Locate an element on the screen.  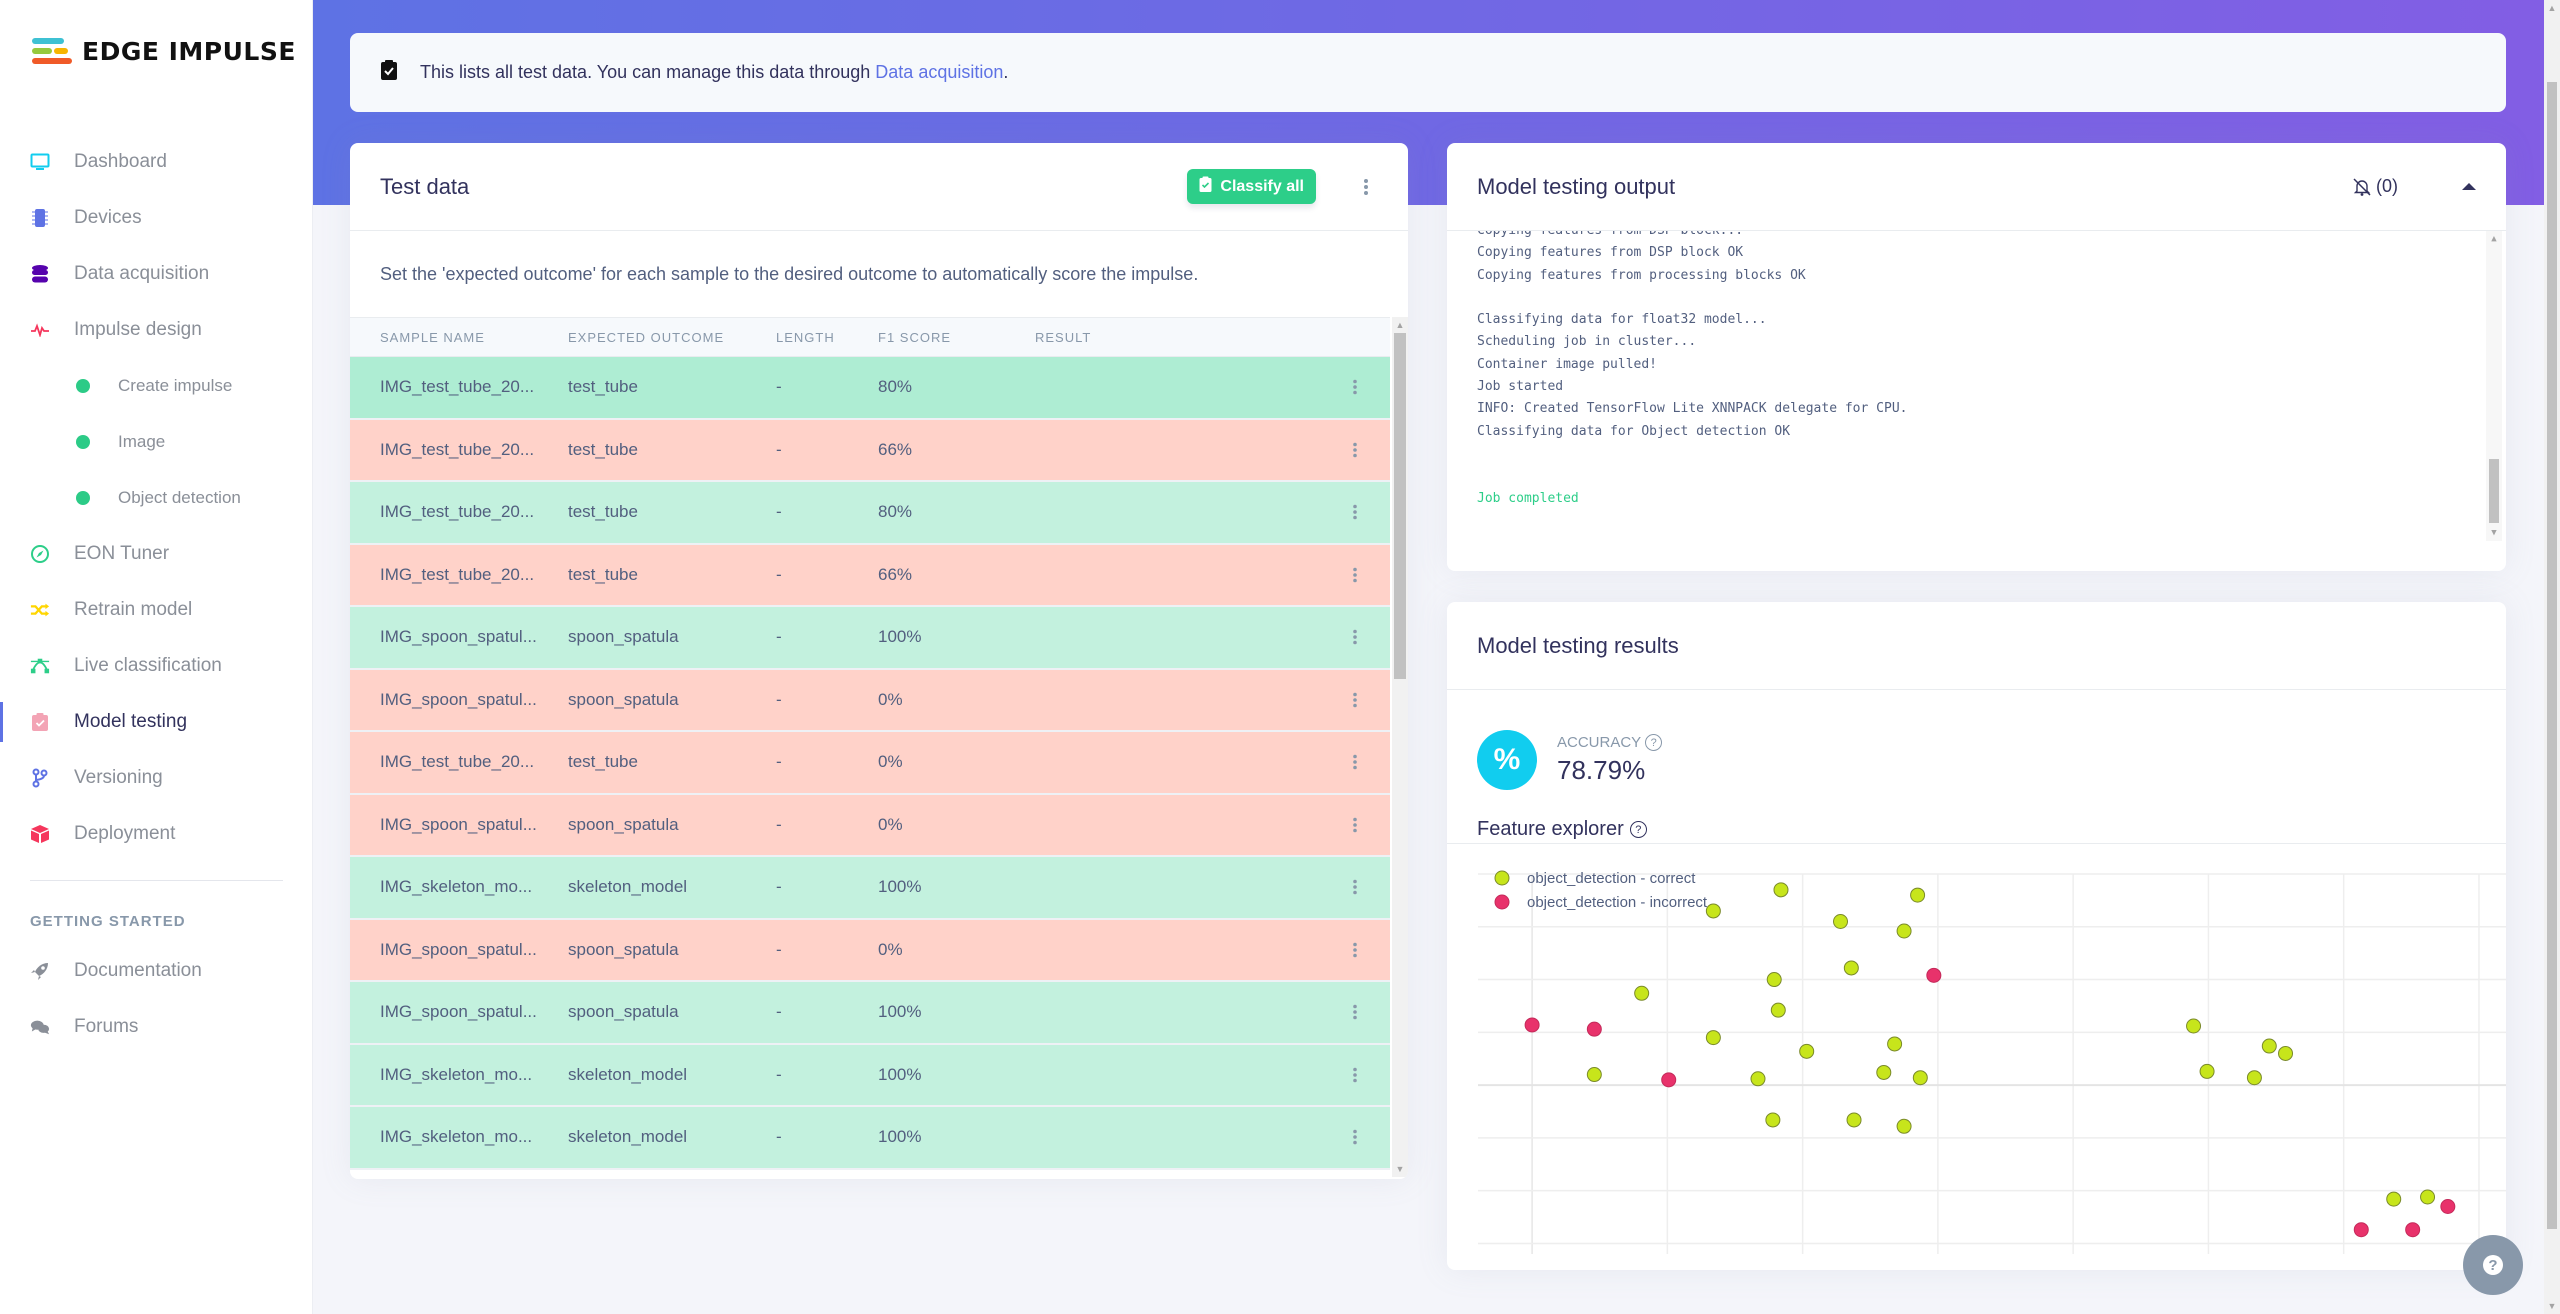
legend-marker is located at coordinates (1502, 902).